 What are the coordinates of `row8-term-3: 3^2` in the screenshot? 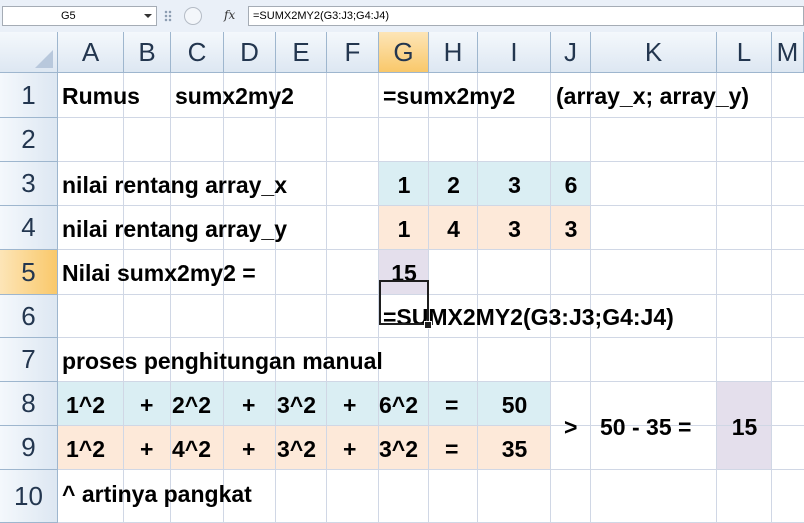 It's located at (296, 405).